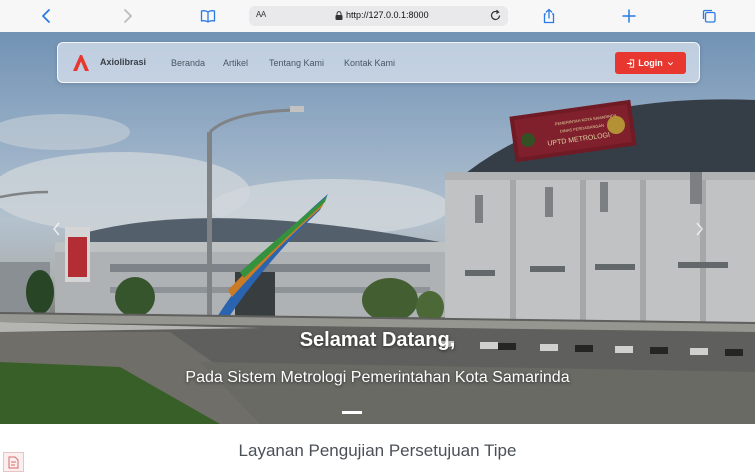 The image size is (755, 472). I want to click on browser-toolbar: AA http://127.0.0.1:8000, so click(377, 16).